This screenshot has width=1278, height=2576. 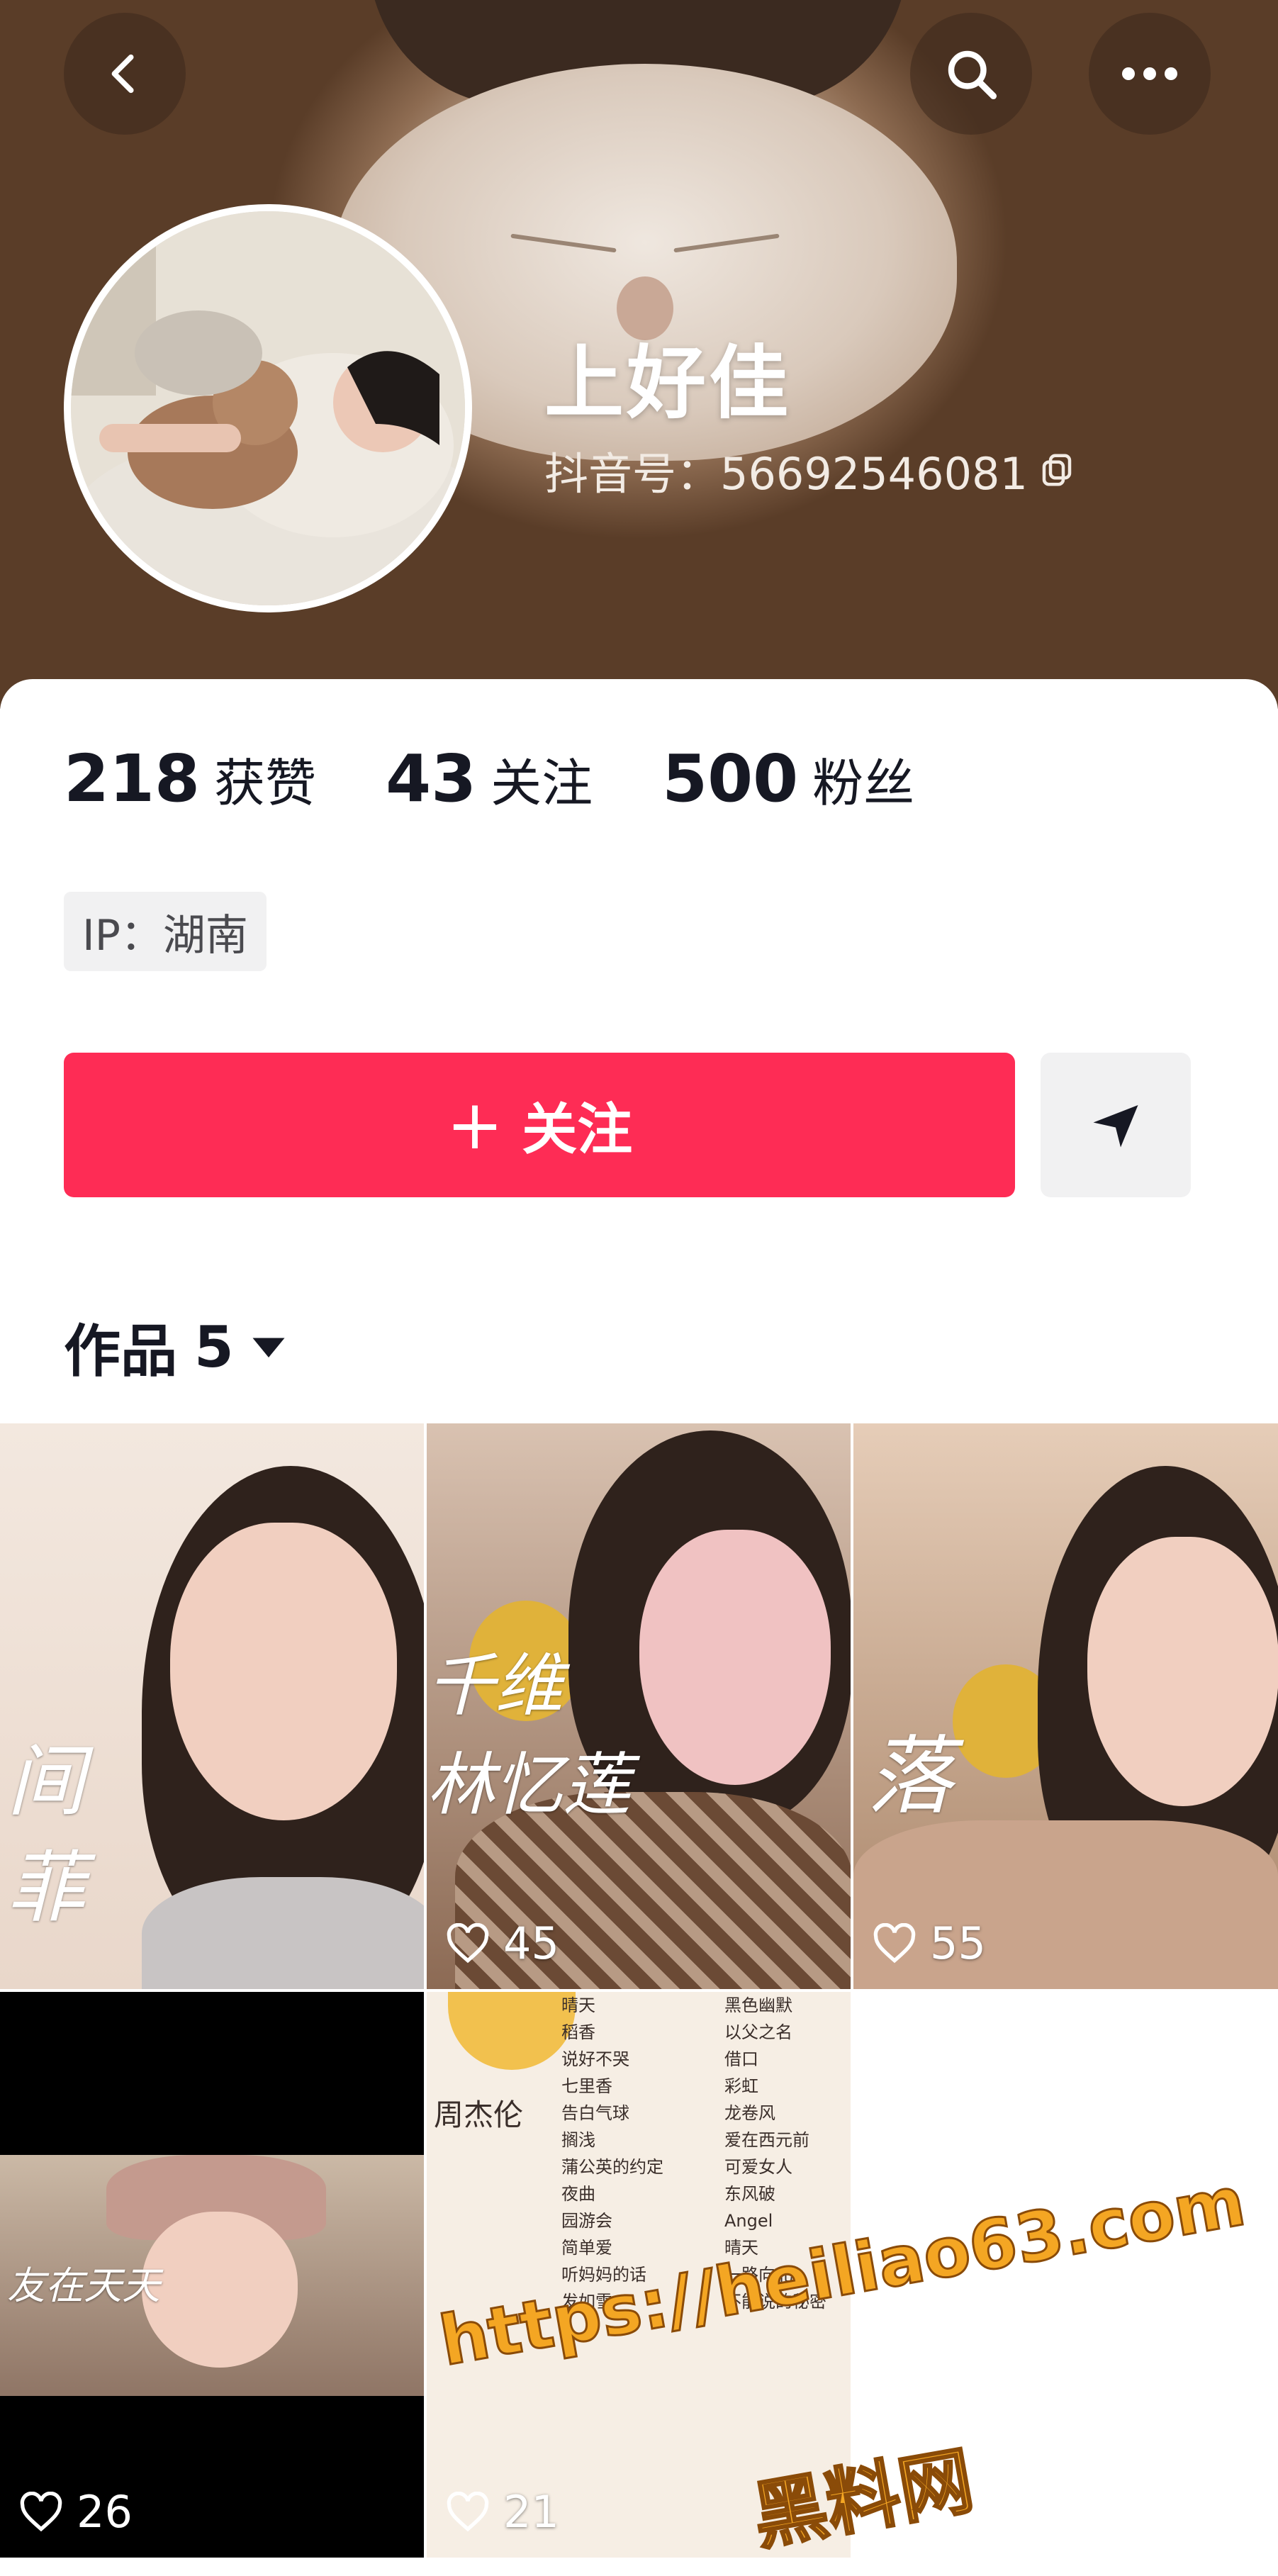 What do you see at coordinates (529, 1736) in the screenshot?
I see `video-overlay-text: 千维 林忆莲` at bounding box center [529, 1736].